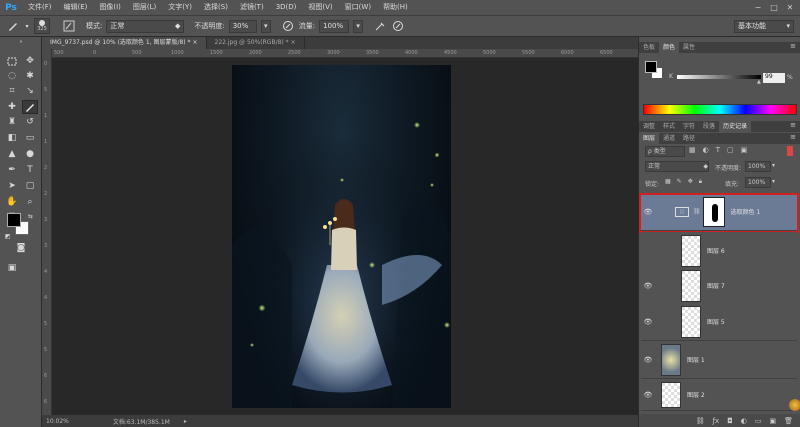 This screenshot has height=427, width=800. What do you see at coordinates (774, 8) in the screenshot?
I see `maximize-icon: □` at bounding box center [774, 8].